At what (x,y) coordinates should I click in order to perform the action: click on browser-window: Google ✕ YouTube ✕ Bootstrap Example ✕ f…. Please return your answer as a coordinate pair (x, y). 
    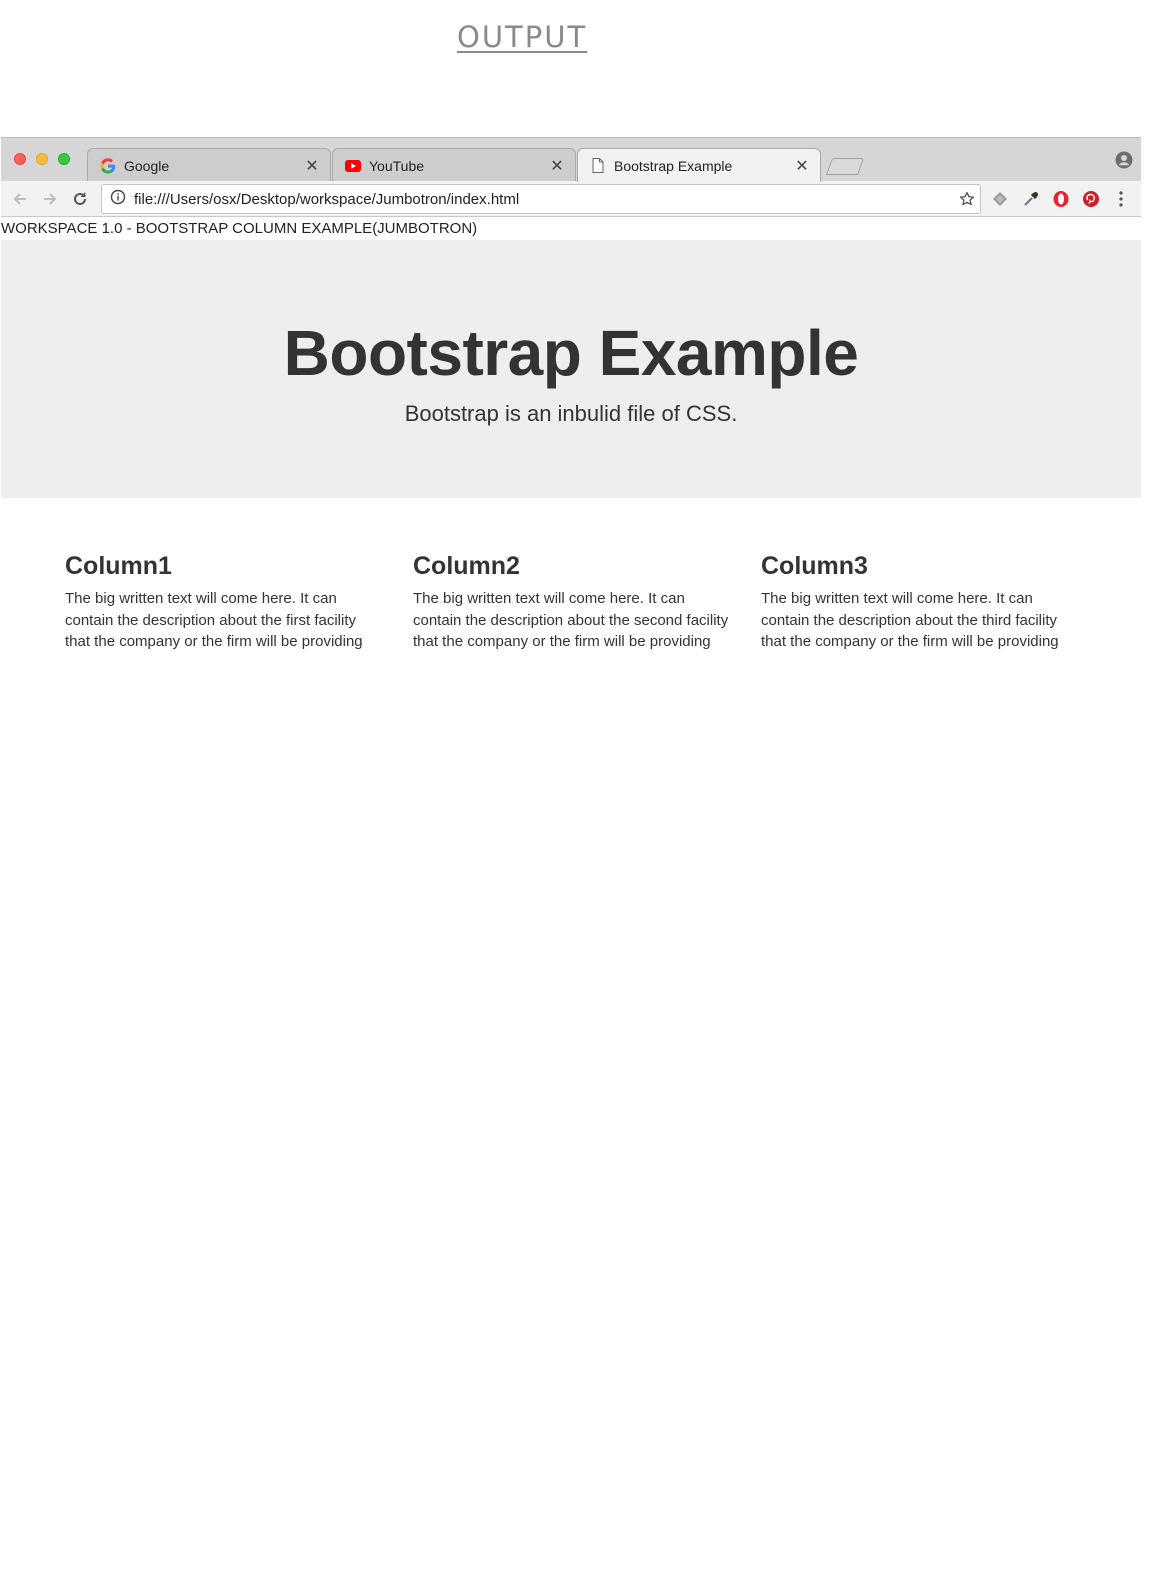
    Looking at the image, I should click on (571, 177).